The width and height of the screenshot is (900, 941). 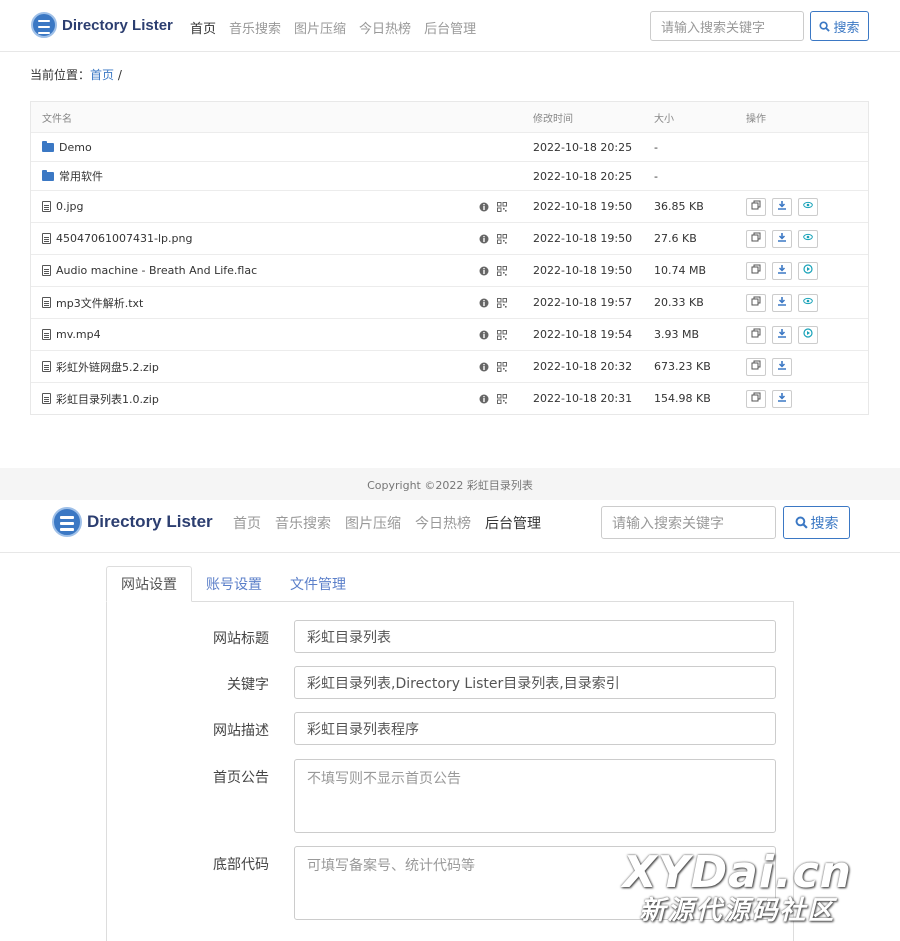 I want to click on tab-site-settings: 网站设置, so click(x=149, y=584).